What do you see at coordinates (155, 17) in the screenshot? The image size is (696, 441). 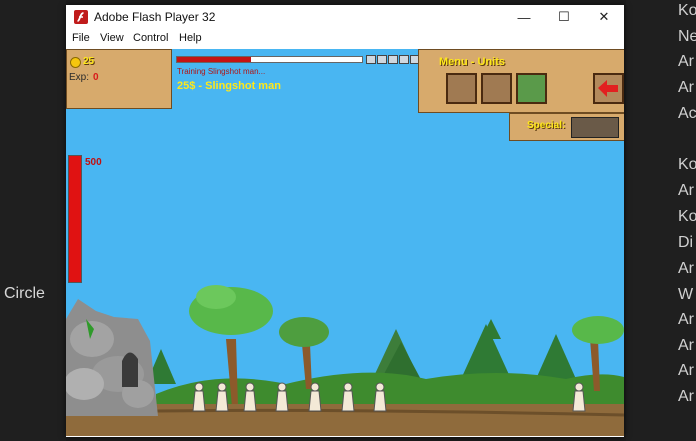 I see `window-title: Adobe Flash Player 32` at bounding box center [155, 17].